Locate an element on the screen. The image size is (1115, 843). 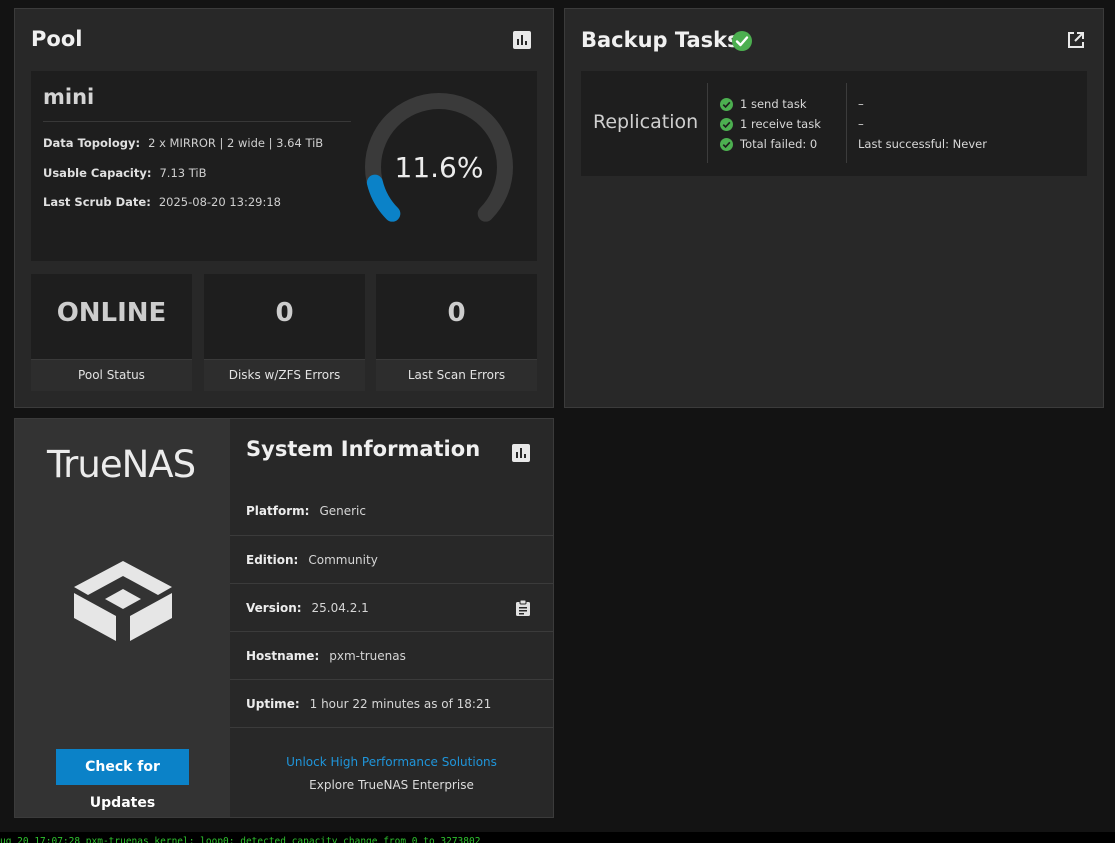
stat-label: Last Scan Errors is located at coordinates (456, 375).